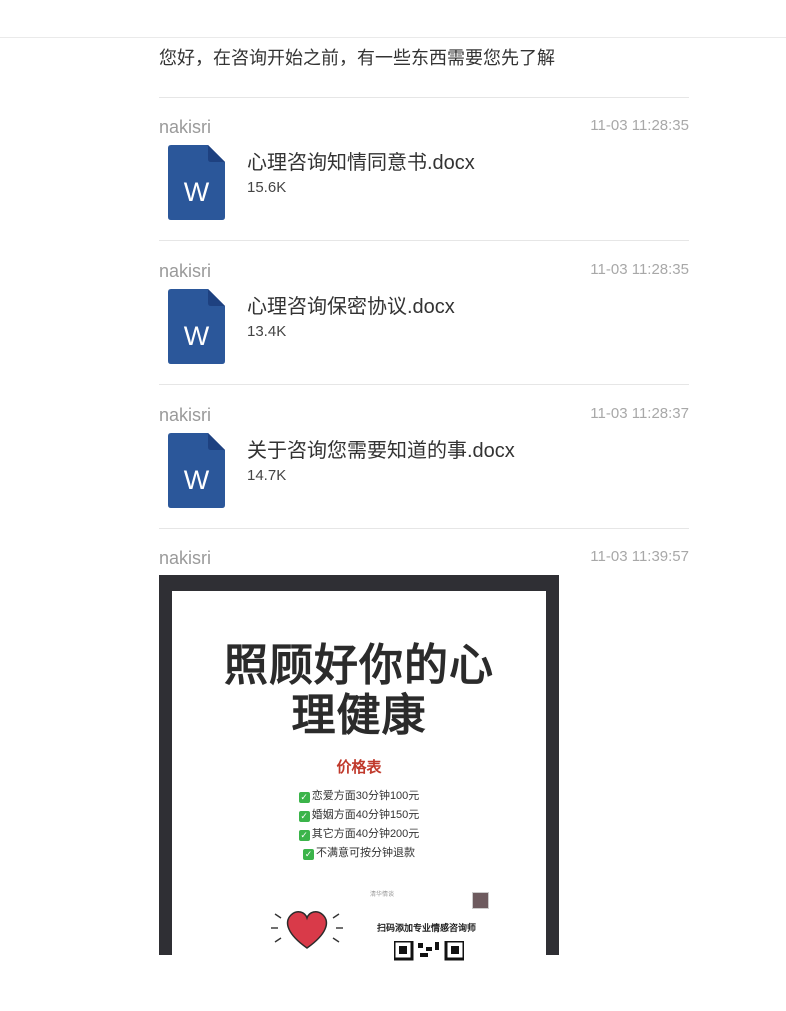  I want to click on top-bar, so click(393, 19).